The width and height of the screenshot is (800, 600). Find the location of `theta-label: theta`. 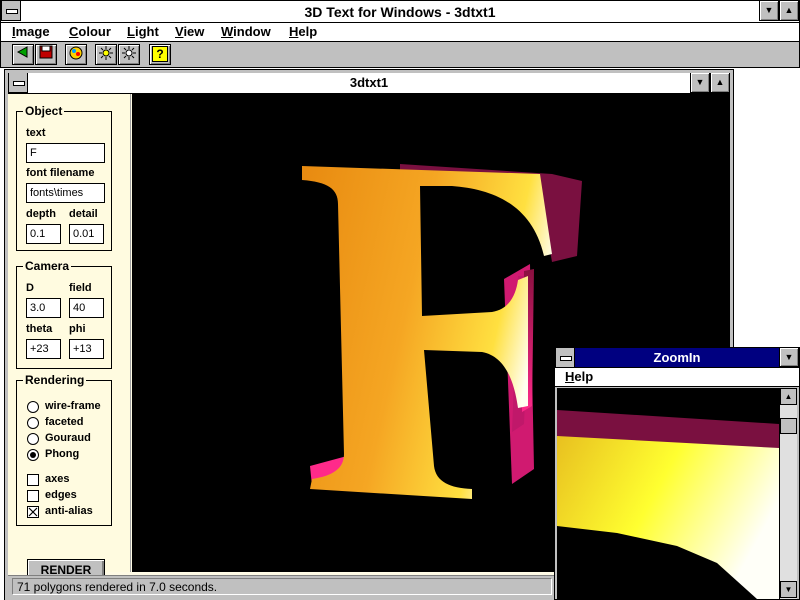

theta-label: theta is located at coordinates (39, 329).